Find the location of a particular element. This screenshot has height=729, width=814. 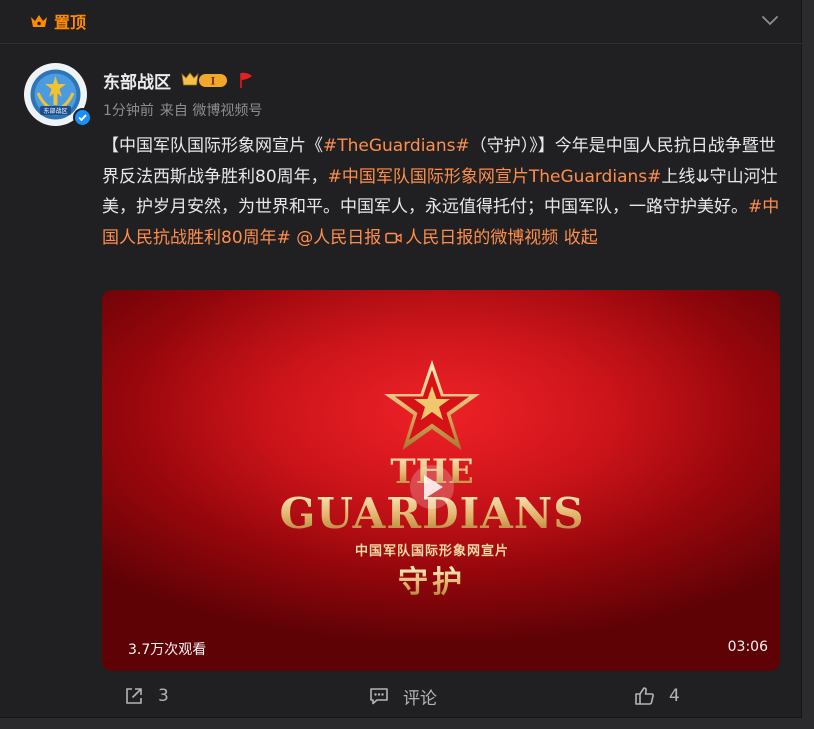

crown-icon is located at coordinates (39, 21).